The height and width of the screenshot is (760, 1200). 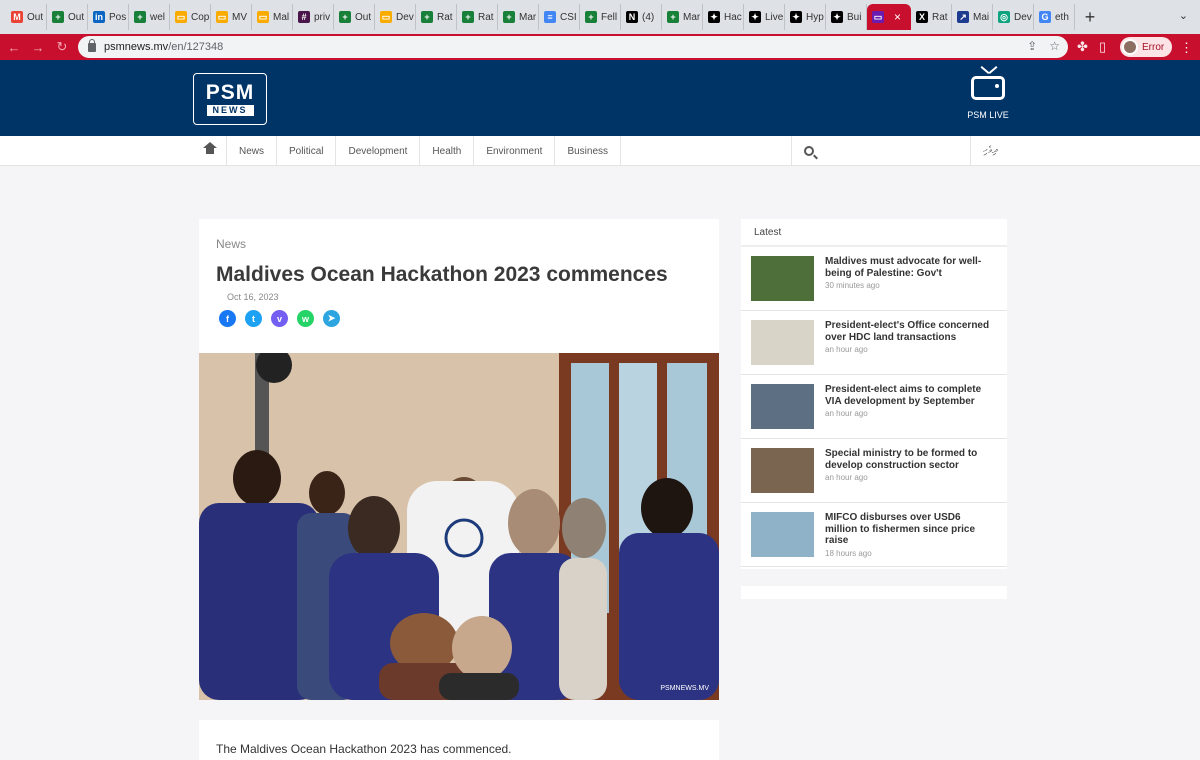 What do you see at coordinates (38, 47) in the screenshot?
I see `forward-button: →` at bounding box center [38, 47].